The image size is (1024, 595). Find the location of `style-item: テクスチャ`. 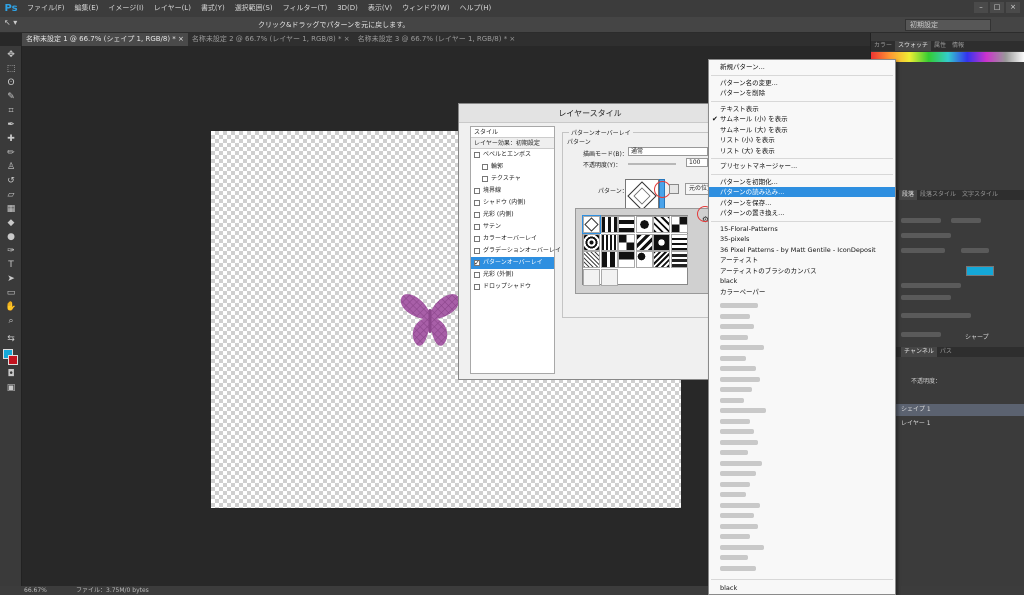

style-item: テクスチャ is located at coordinates (512, 179).